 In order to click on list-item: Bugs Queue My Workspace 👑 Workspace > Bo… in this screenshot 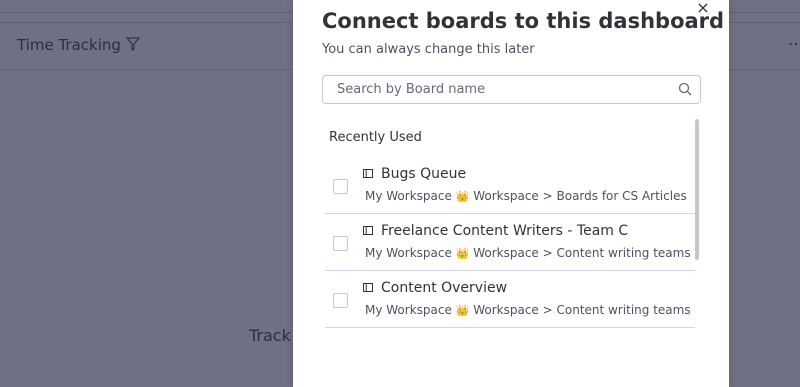, I will do `click(510, 185)`.